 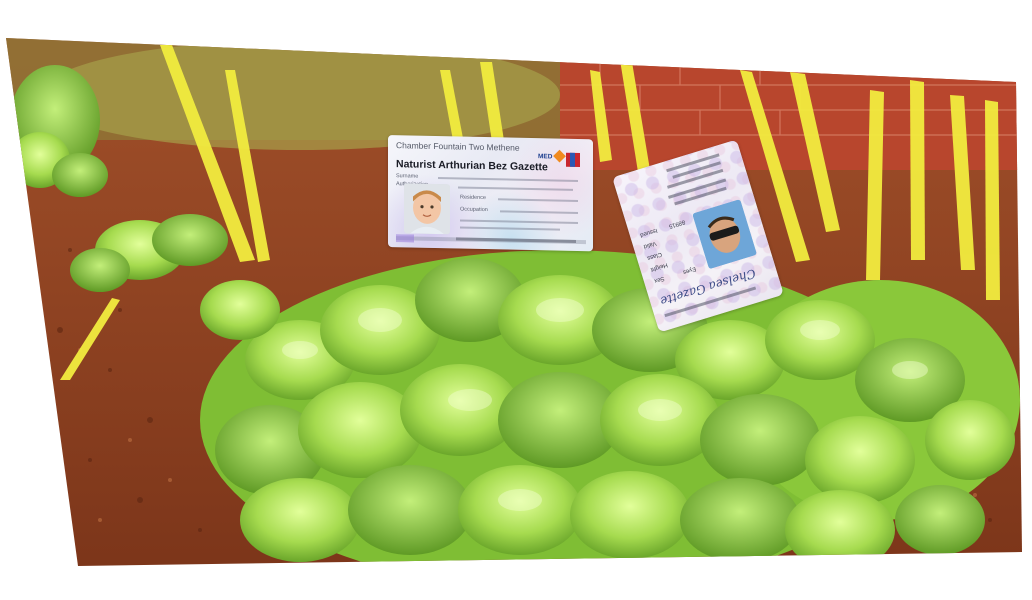 I want to click on holder-photo, so click(x=427, y=209).